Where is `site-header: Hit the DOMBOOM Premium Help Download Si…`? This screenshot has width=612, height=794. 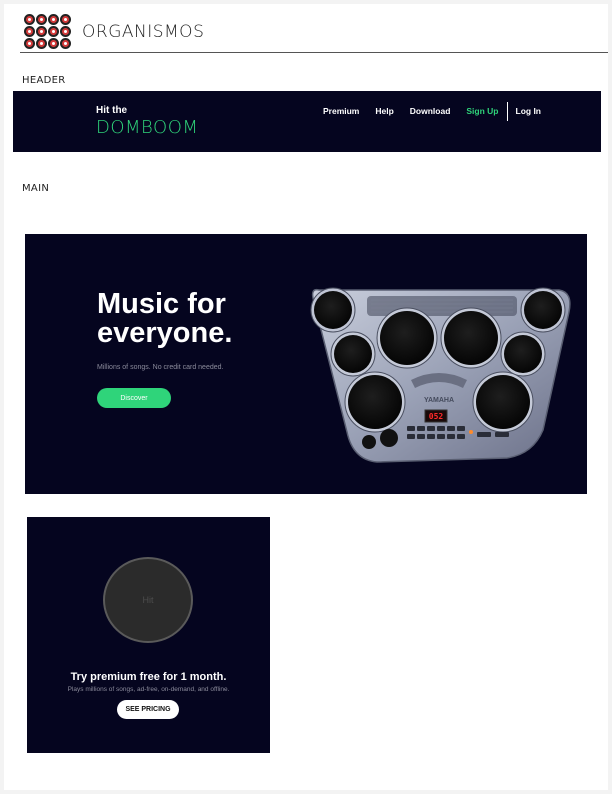
site-header: Hit the DOMBOOM Premium Help Download Si… is located at coordinates (307, 121).